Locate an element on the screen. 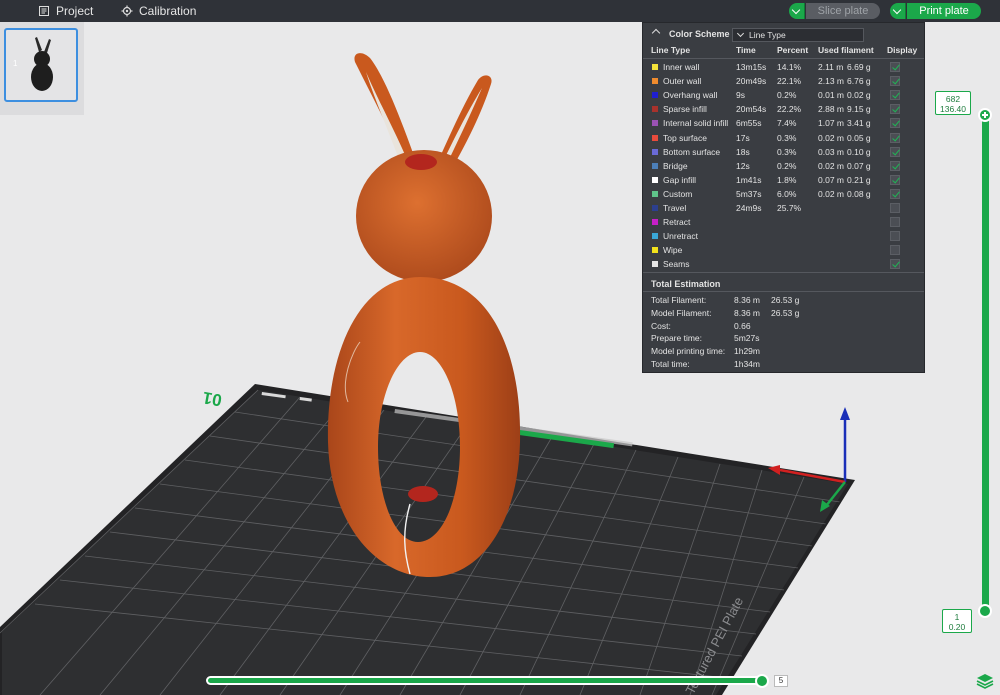 This screenshot has height=695, width=1000. total-label: Cost: is located at coordinates (661, 325).